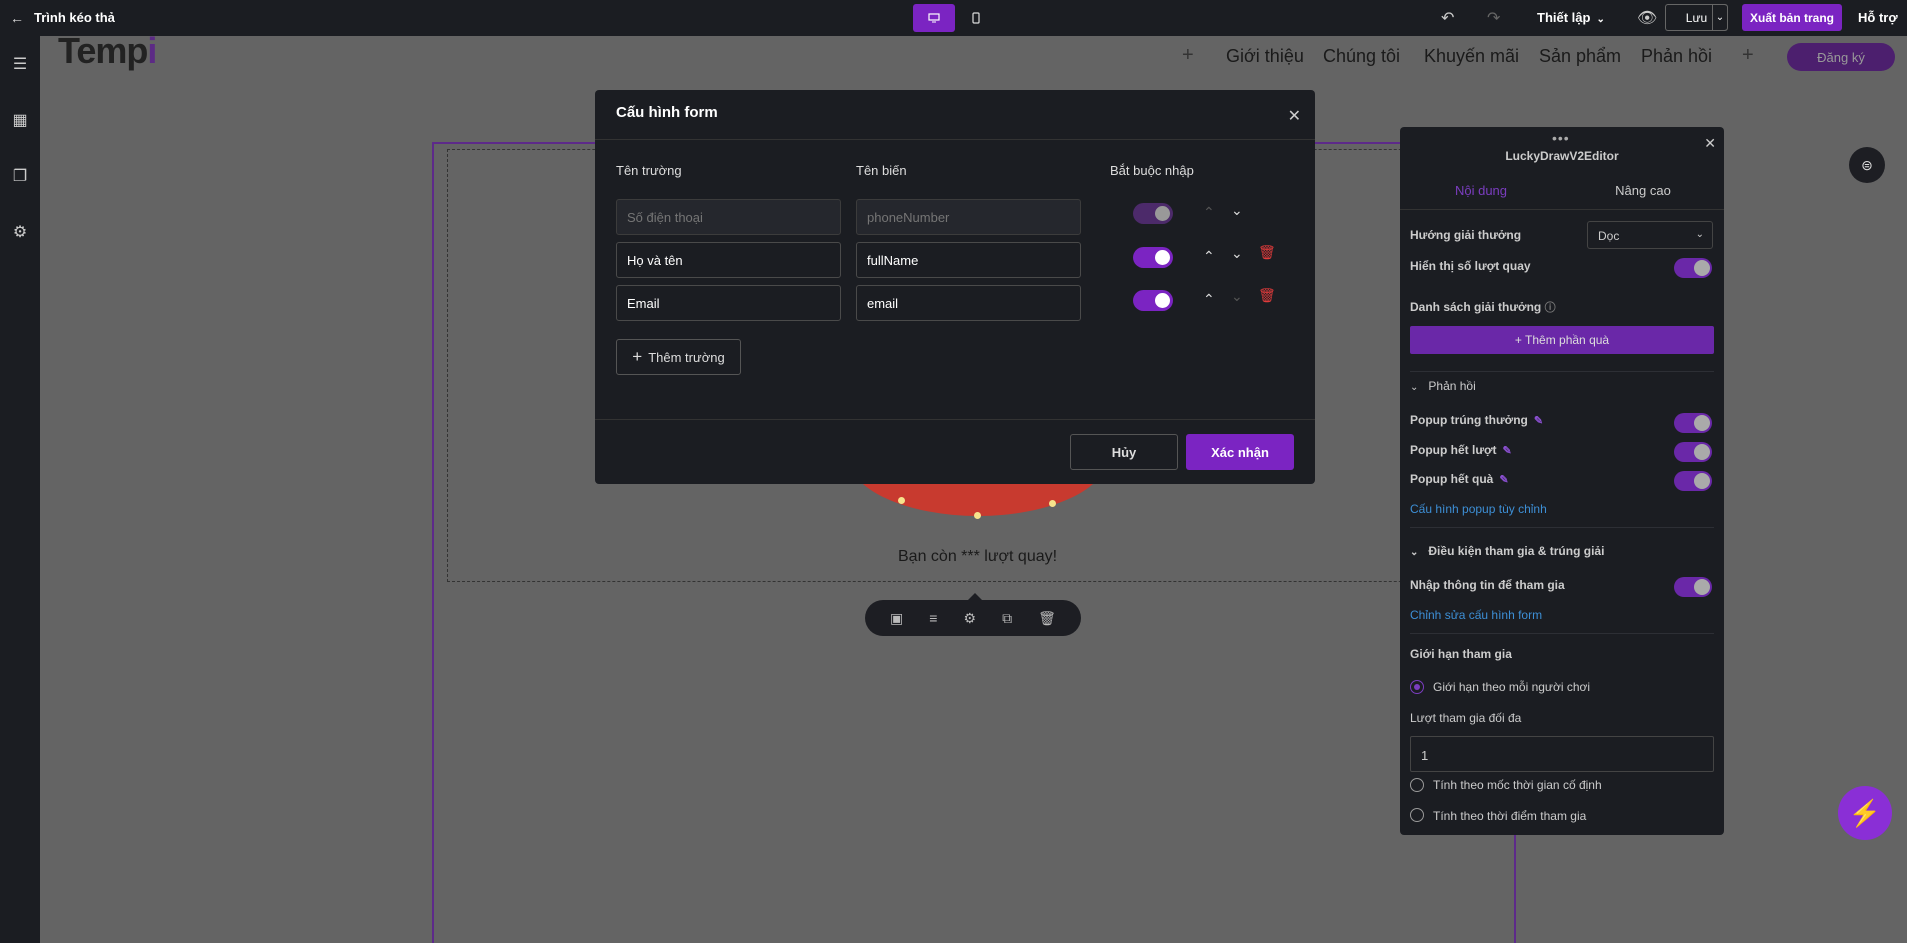 Image resolution: width=1907 pixels, height=943 pixels. I want to click on prize-direction-select: Dọc ⌄, so click(1650, 235).